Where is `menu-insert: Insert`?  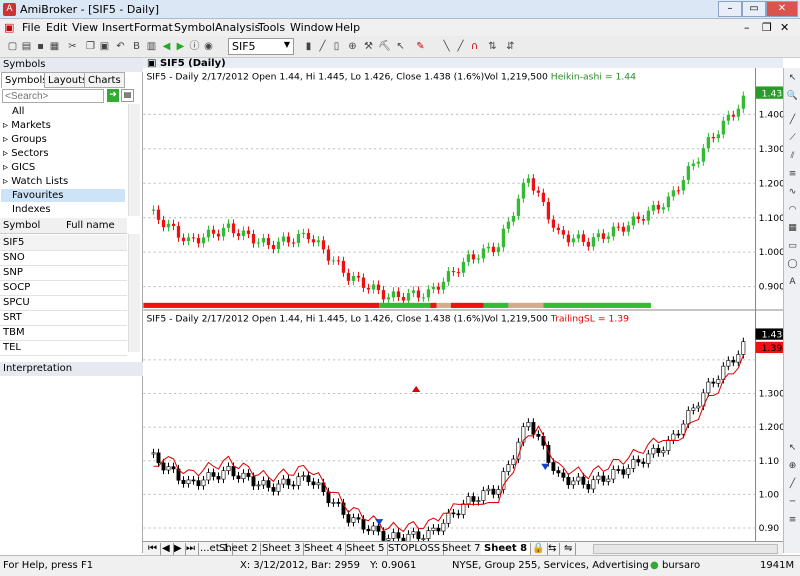
menu-insert: Insert is located at coordinates (118, 27).